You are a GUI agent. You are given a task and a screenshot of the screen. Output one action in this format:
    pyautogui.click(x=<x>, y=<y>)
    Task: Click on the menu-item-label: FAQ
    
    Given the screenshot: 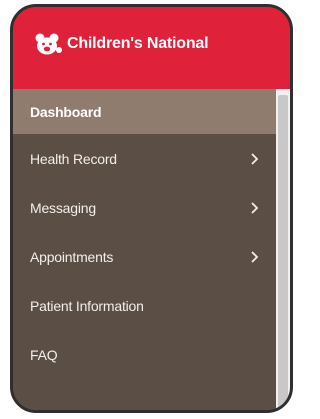 What is the action you would take?
    pyautogui.click(x=44, y=354)
    